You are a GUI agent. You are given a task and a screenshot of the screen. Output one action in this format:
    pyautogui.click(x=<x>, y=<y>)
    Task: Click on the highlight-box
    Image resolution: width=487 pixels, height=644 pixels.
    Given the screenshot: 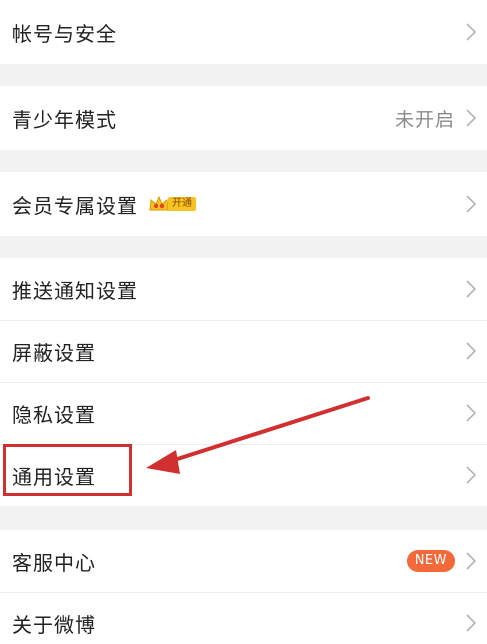 What is the action you would take?
    pyautogui.click(x=67, y=470)
    